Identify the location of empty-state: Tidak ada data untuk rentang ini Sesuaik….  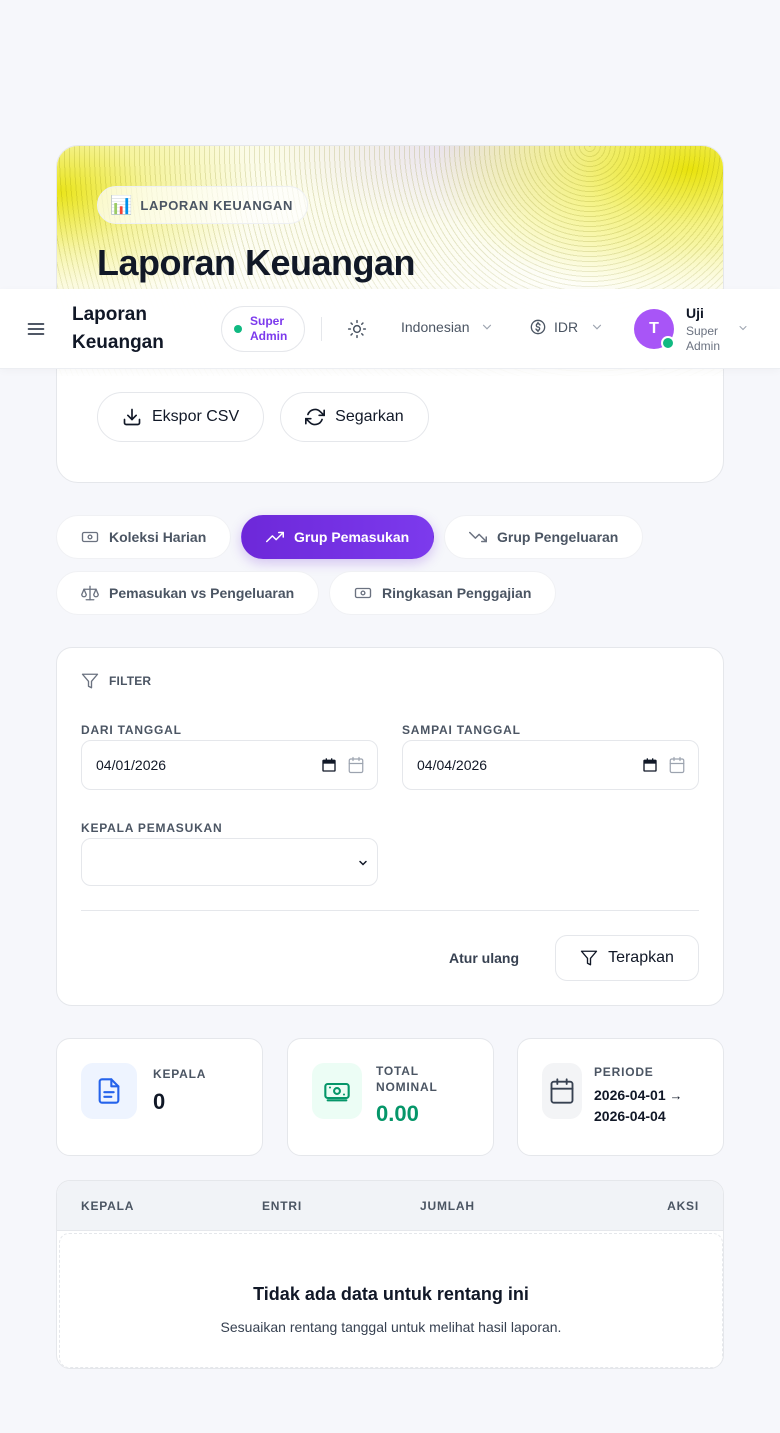
(391, 1300).